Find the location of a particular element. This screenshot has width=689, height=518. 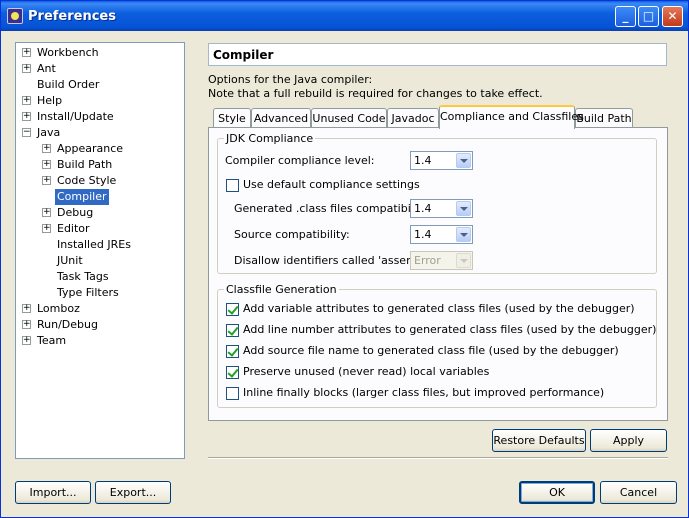

maximize-button: □ is located at coordinates (648, 16).